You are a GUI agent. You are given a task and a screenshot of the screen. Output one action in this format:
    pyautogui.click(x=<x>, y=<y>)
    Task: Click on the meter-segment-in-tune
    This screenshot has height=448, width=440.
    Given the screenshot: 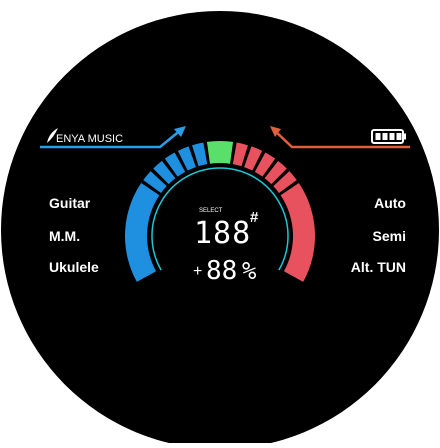 What is the action you would take?
    pyautogui.click(x=220, y=152)
    